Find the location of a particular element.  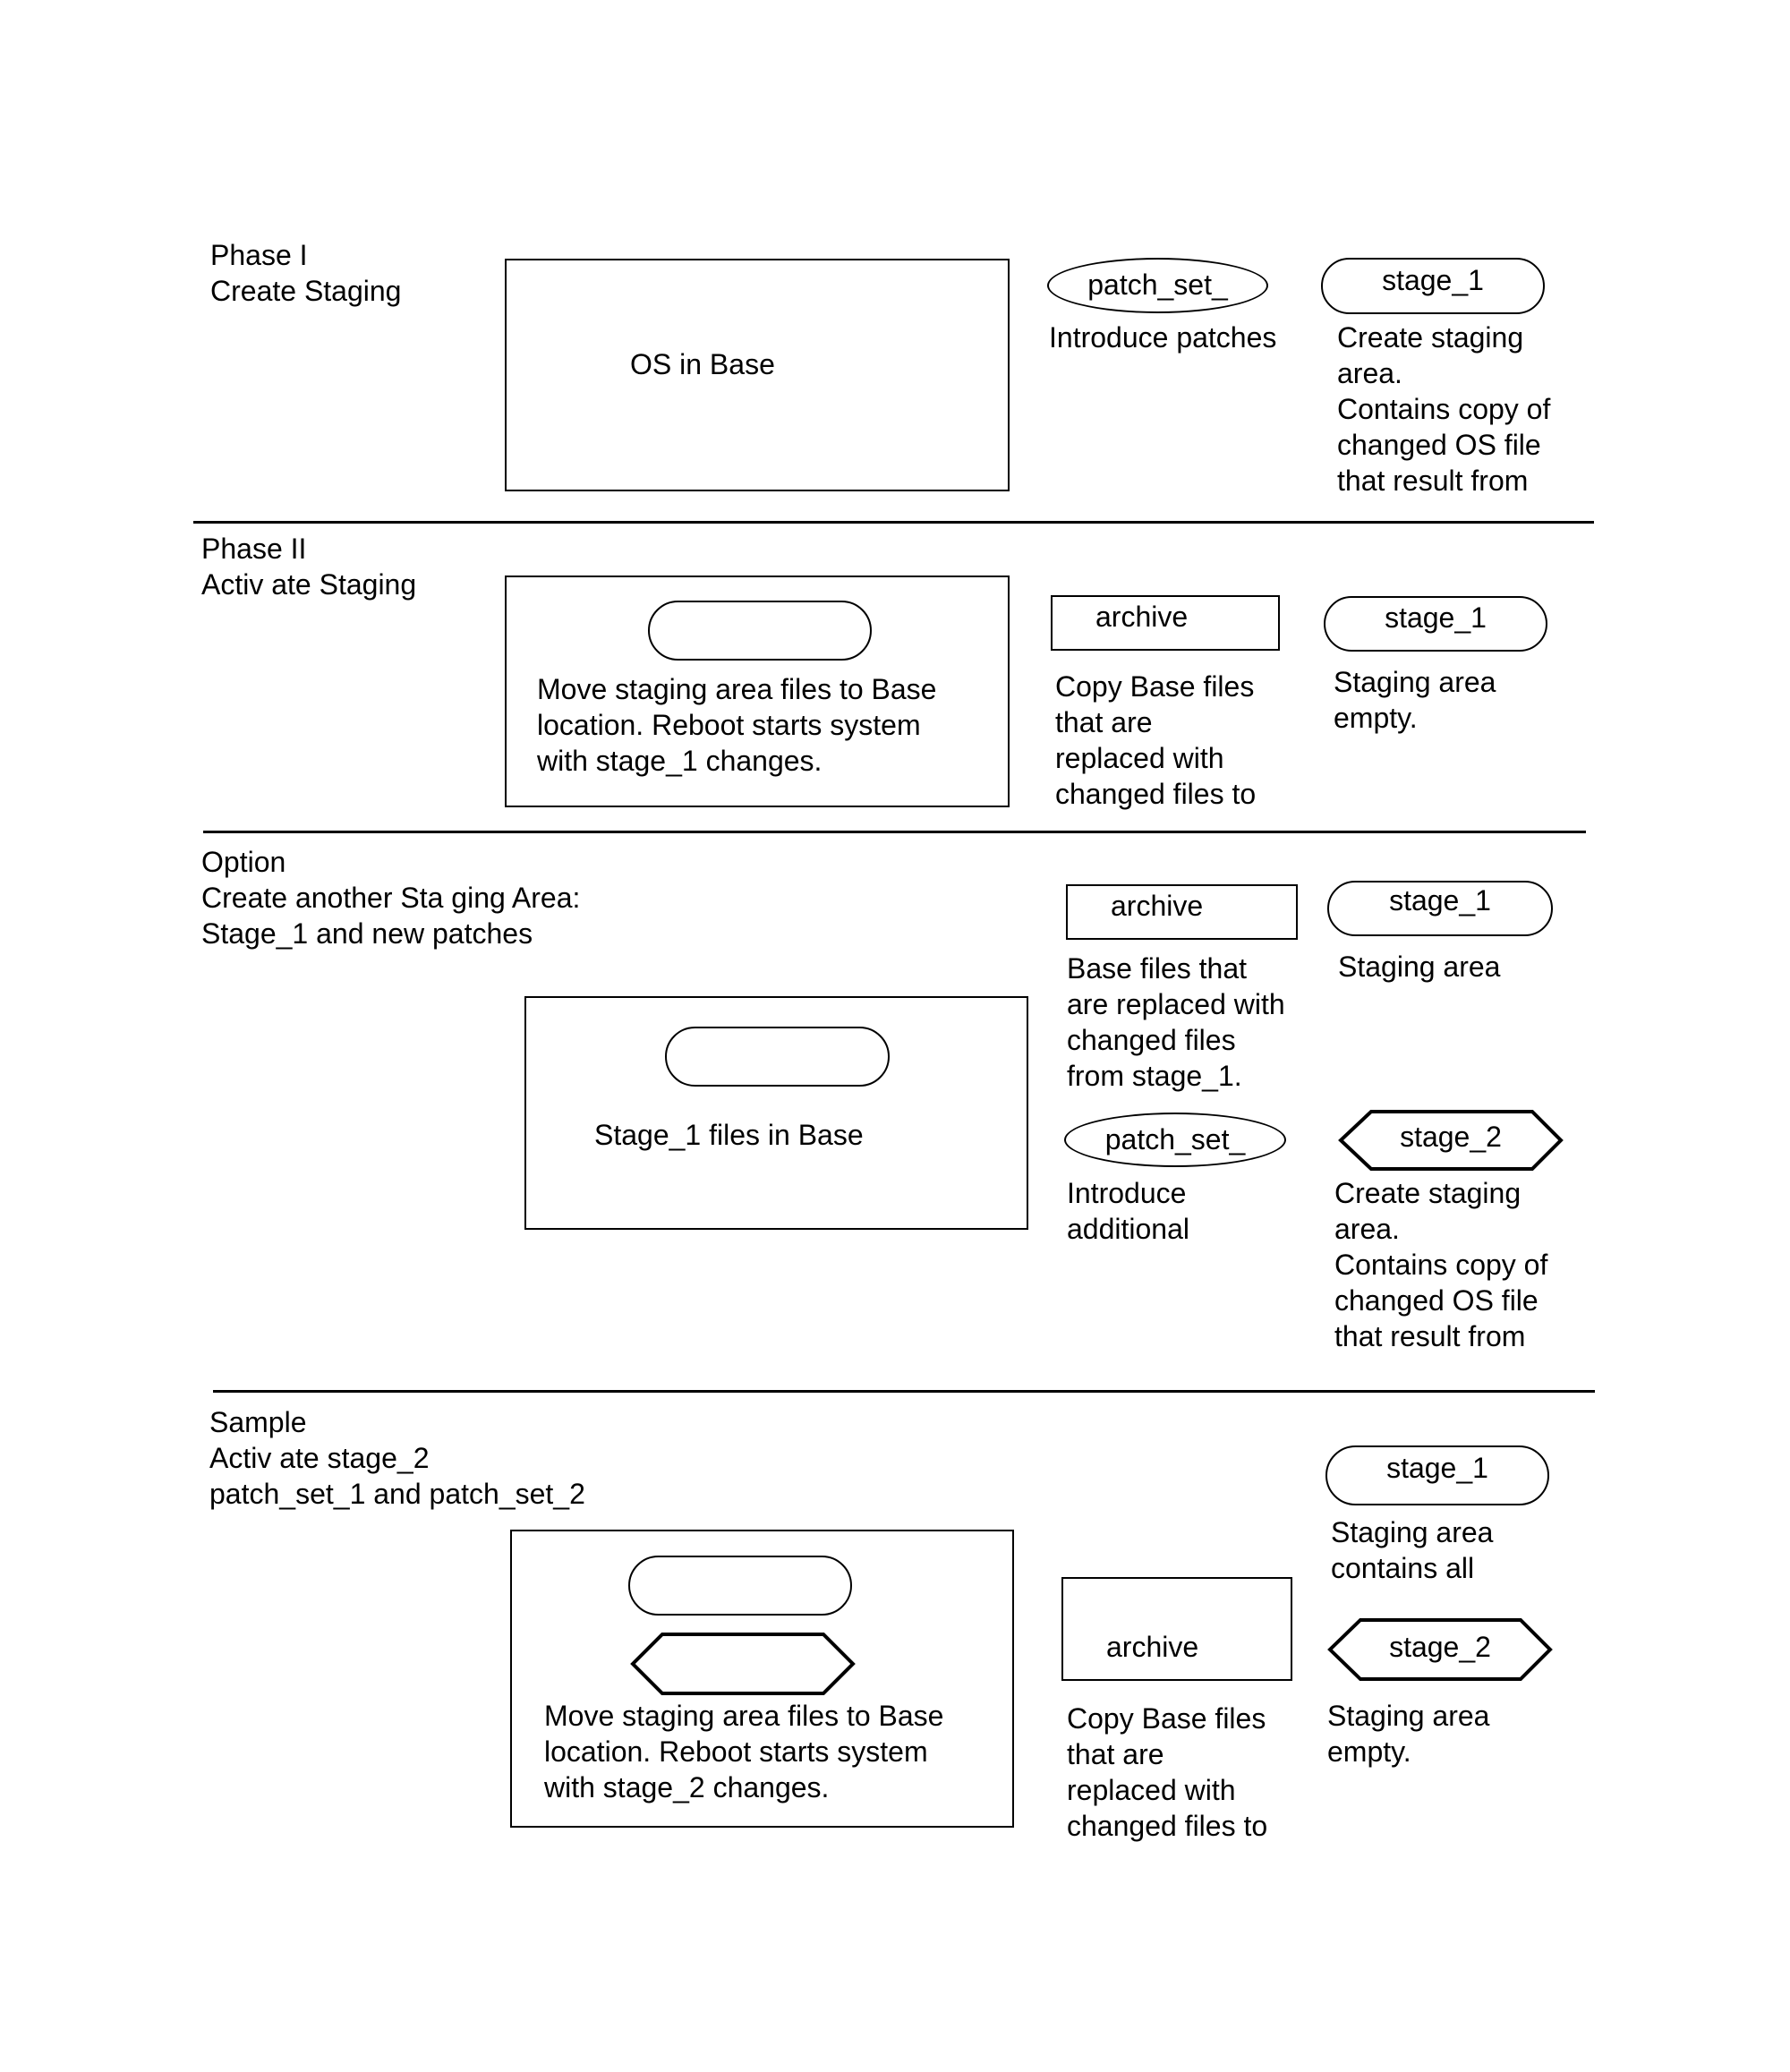

description-line: Base files that is located at coordinates (1157, 968).